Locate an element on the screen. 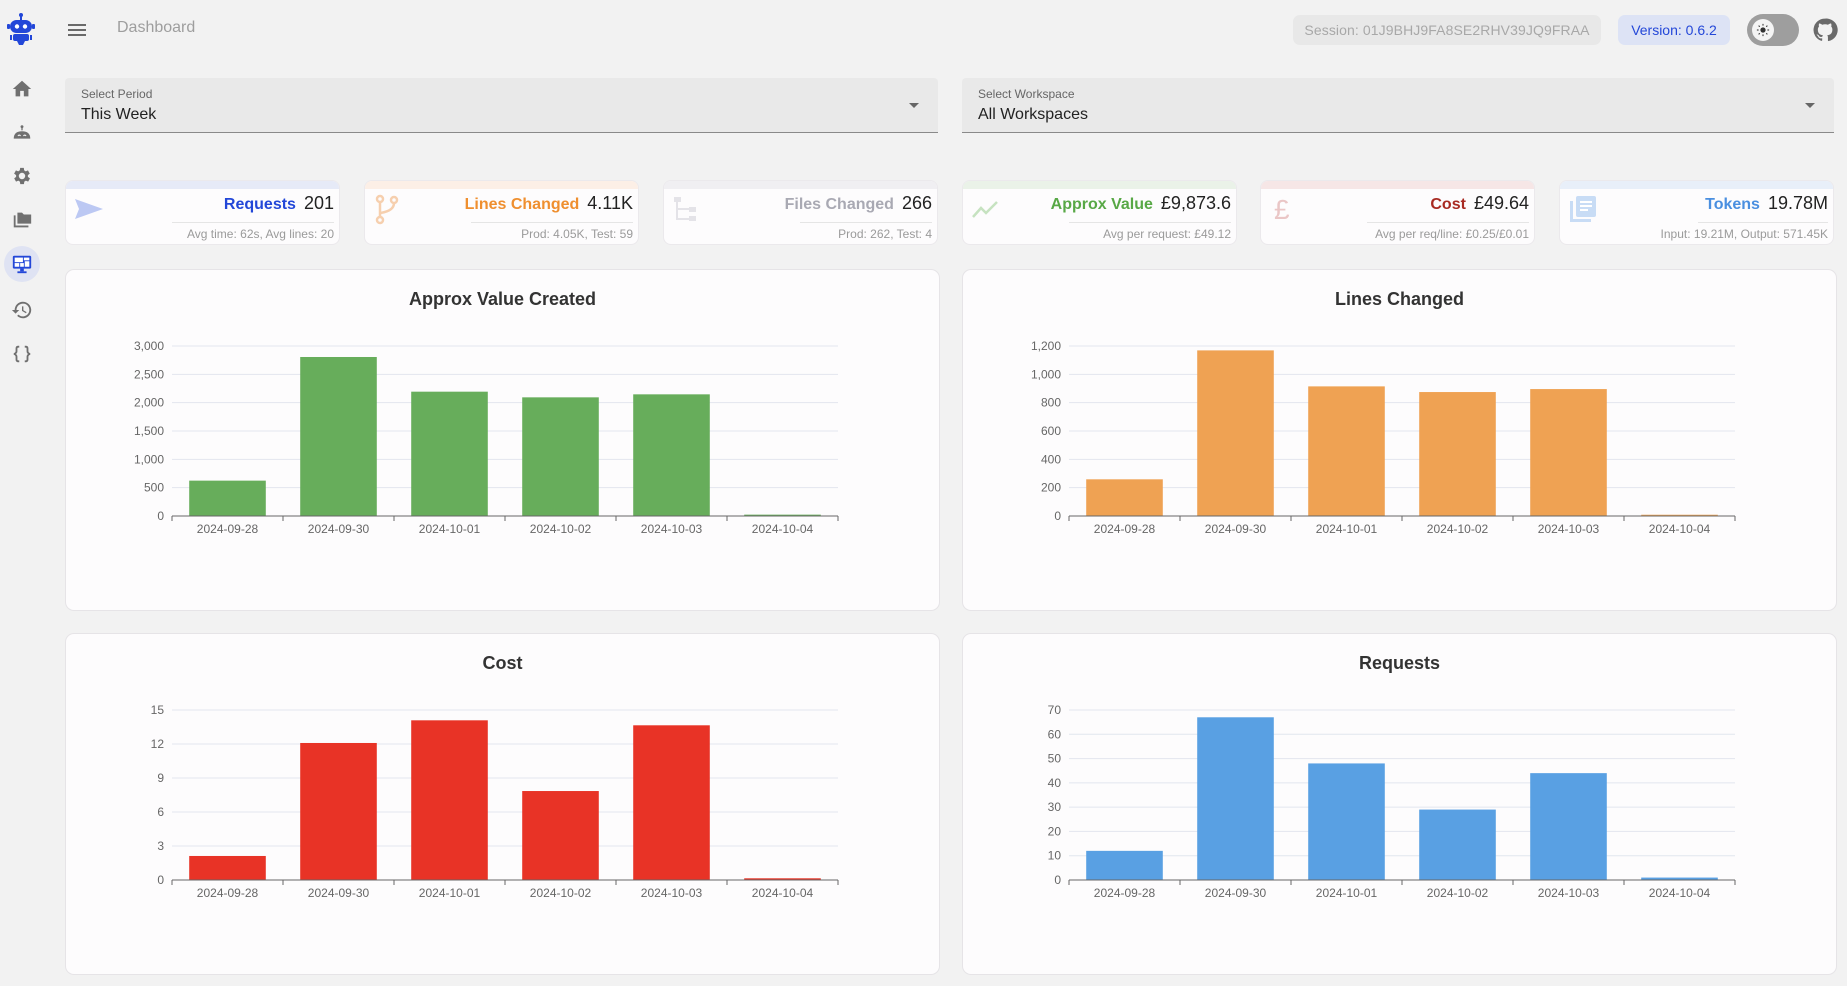 The image size is (1847, 986). stat-subtitle: Prod: 262, Test: 4 is located at coordinates (885, 234).